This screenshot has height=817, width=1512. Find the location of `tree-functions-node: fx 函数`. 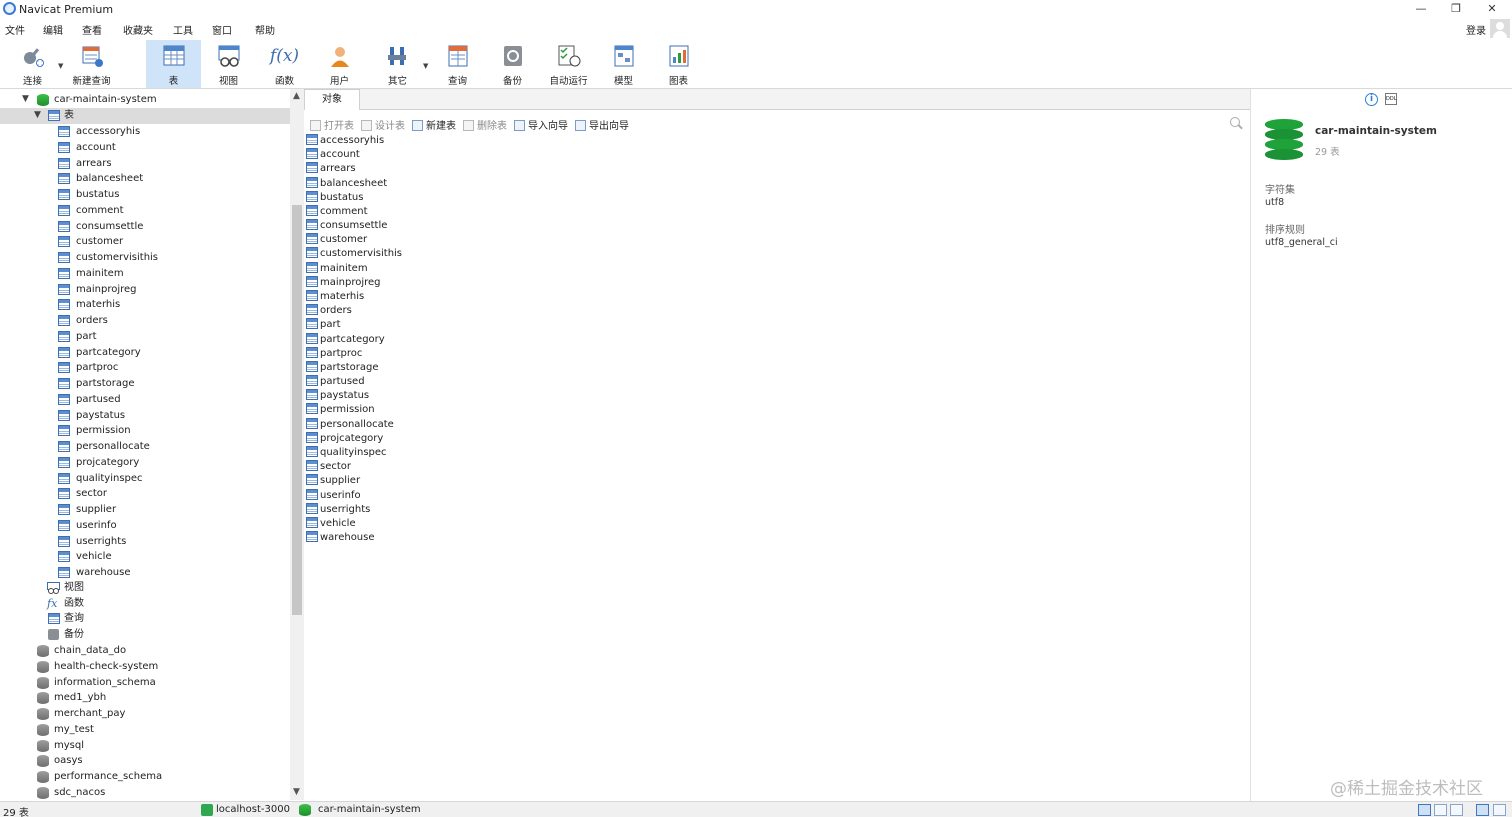

tree-functions-node: fx 函数 is located at coordinates (145, 604).